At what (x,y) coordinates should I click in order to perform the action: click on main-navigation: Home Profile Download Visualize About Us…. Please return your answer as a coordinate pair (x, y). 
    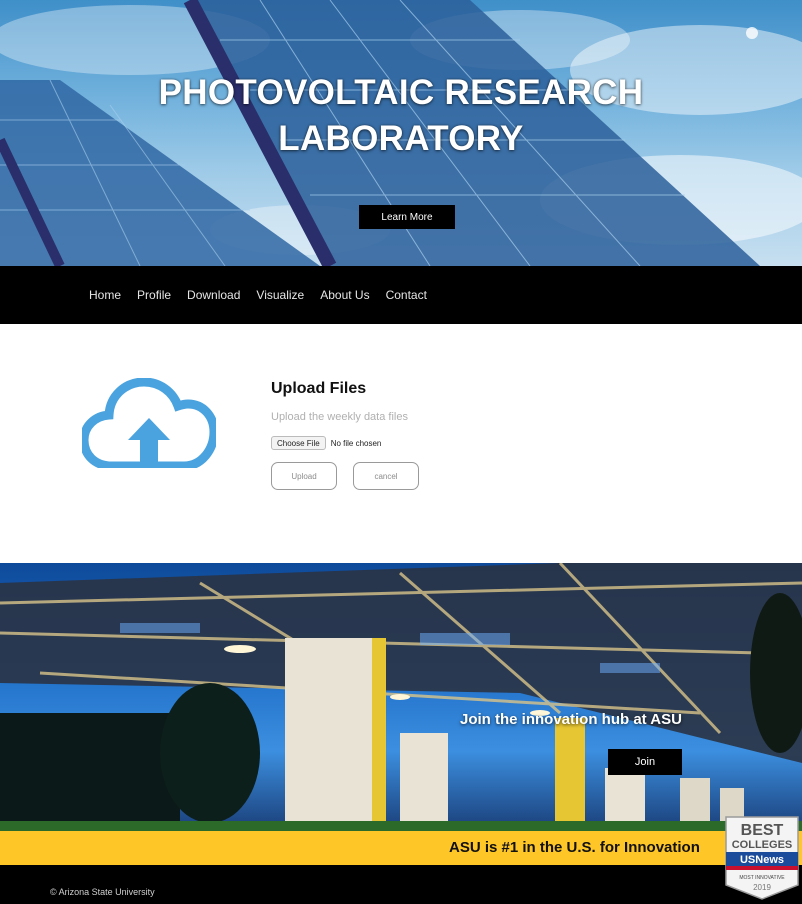
    Looking at the image, I should click on (401, 295).